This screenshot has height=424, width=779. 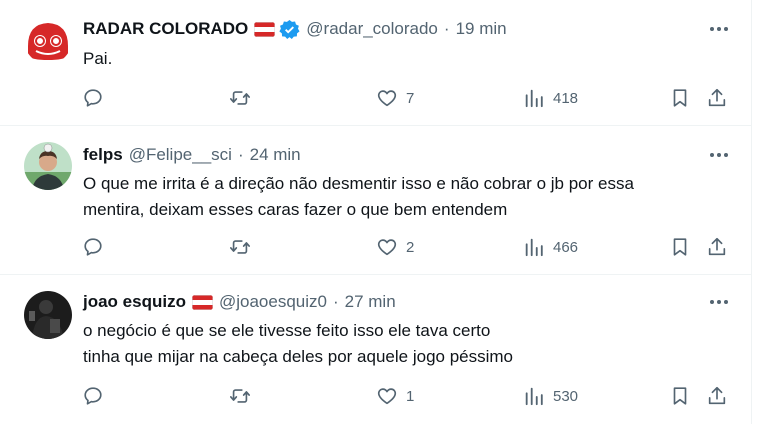 What do you see at coordinates (550, 396) in the screenshot?
I see `views-button: 530` at bounding box center [550, 396].